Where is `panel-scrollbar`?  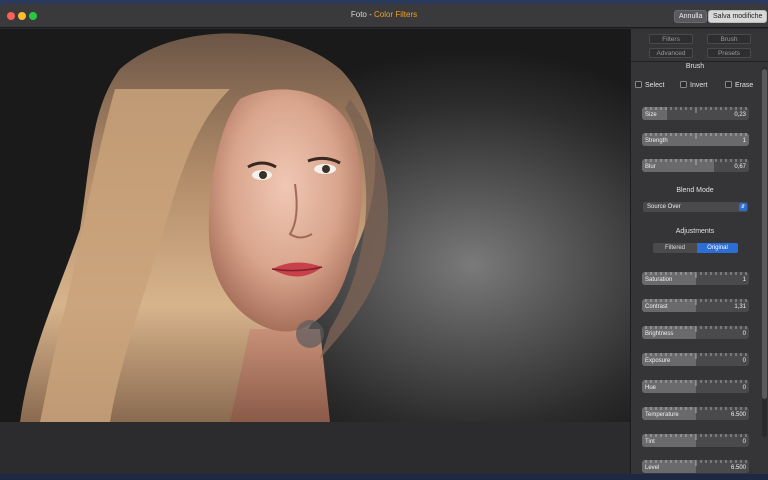 panel-scrollbar is located at coordinates (764, 252).